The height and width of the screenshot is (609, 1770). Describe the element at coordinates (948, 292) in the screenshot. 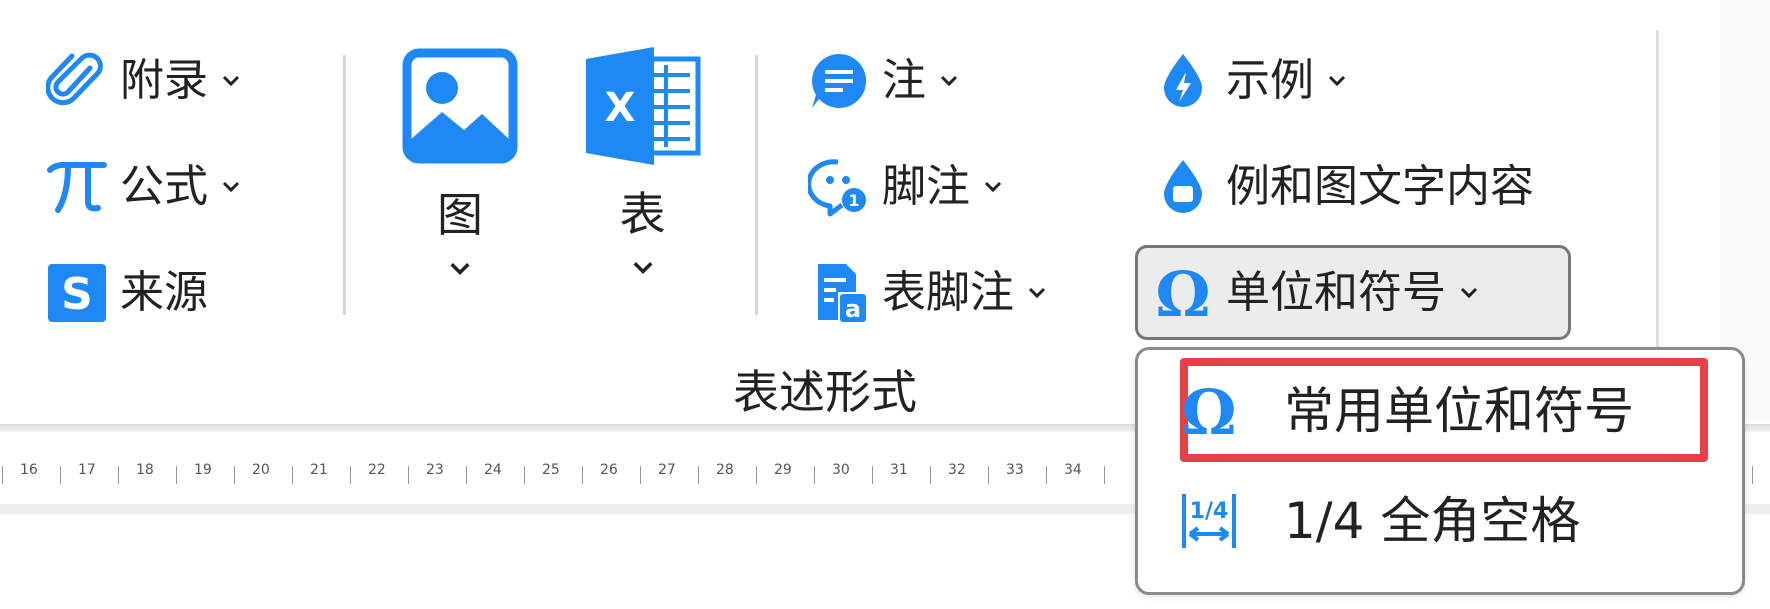

I see `table-footnote-label: 表脚注` at that location.